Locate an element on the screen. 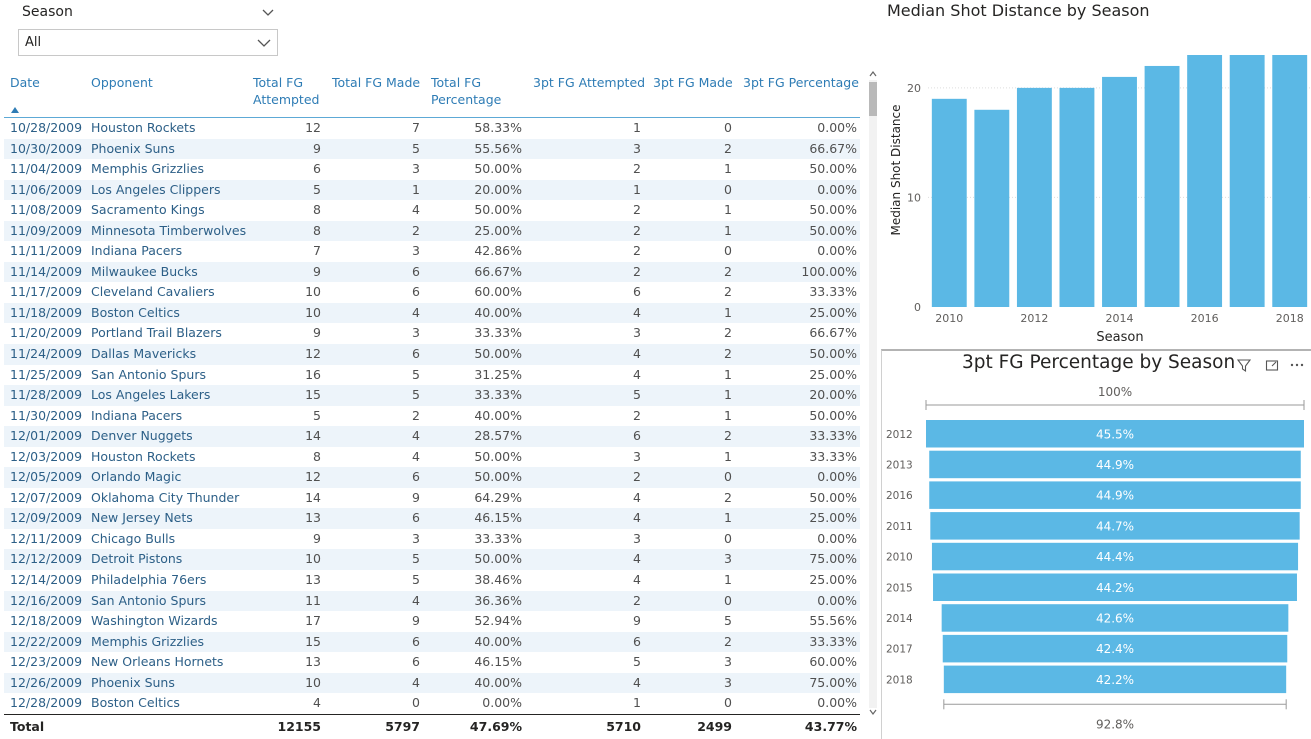  cell-fg-percentage: 50.00% is located at coordinates (498, 210).